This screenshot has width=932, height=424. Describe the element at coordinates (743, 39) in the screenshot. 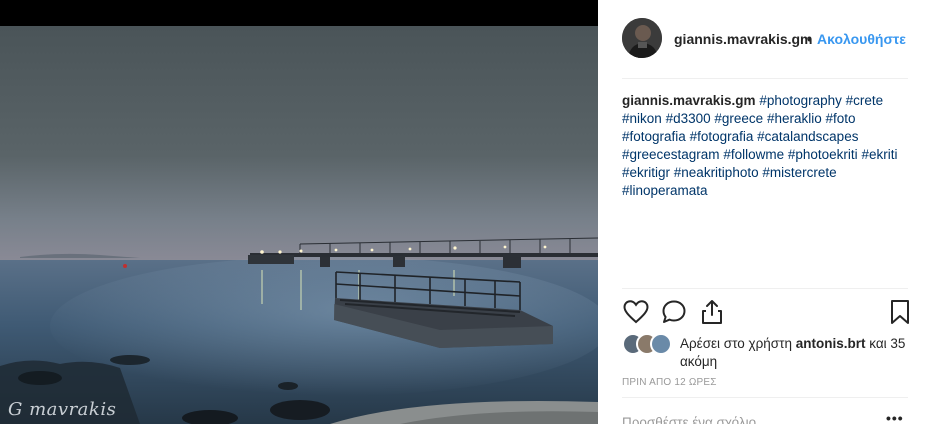

I see `header-username-link: giannis.mavrakis.gm` at that location.